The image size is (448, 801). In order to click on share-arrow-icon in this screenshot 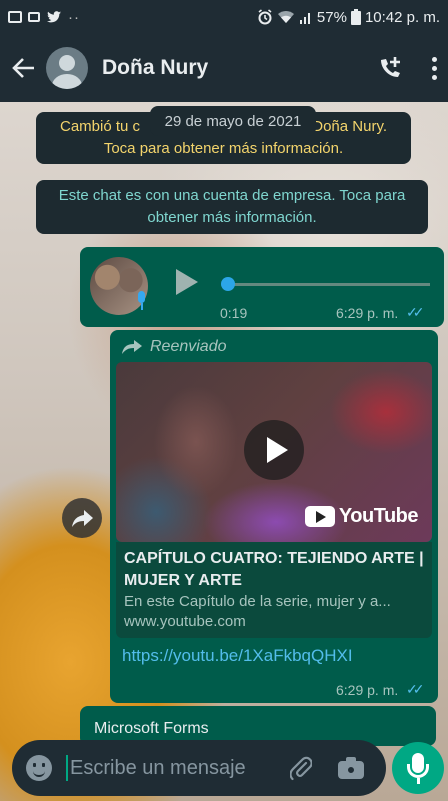, I will do `click(82, 518)`.